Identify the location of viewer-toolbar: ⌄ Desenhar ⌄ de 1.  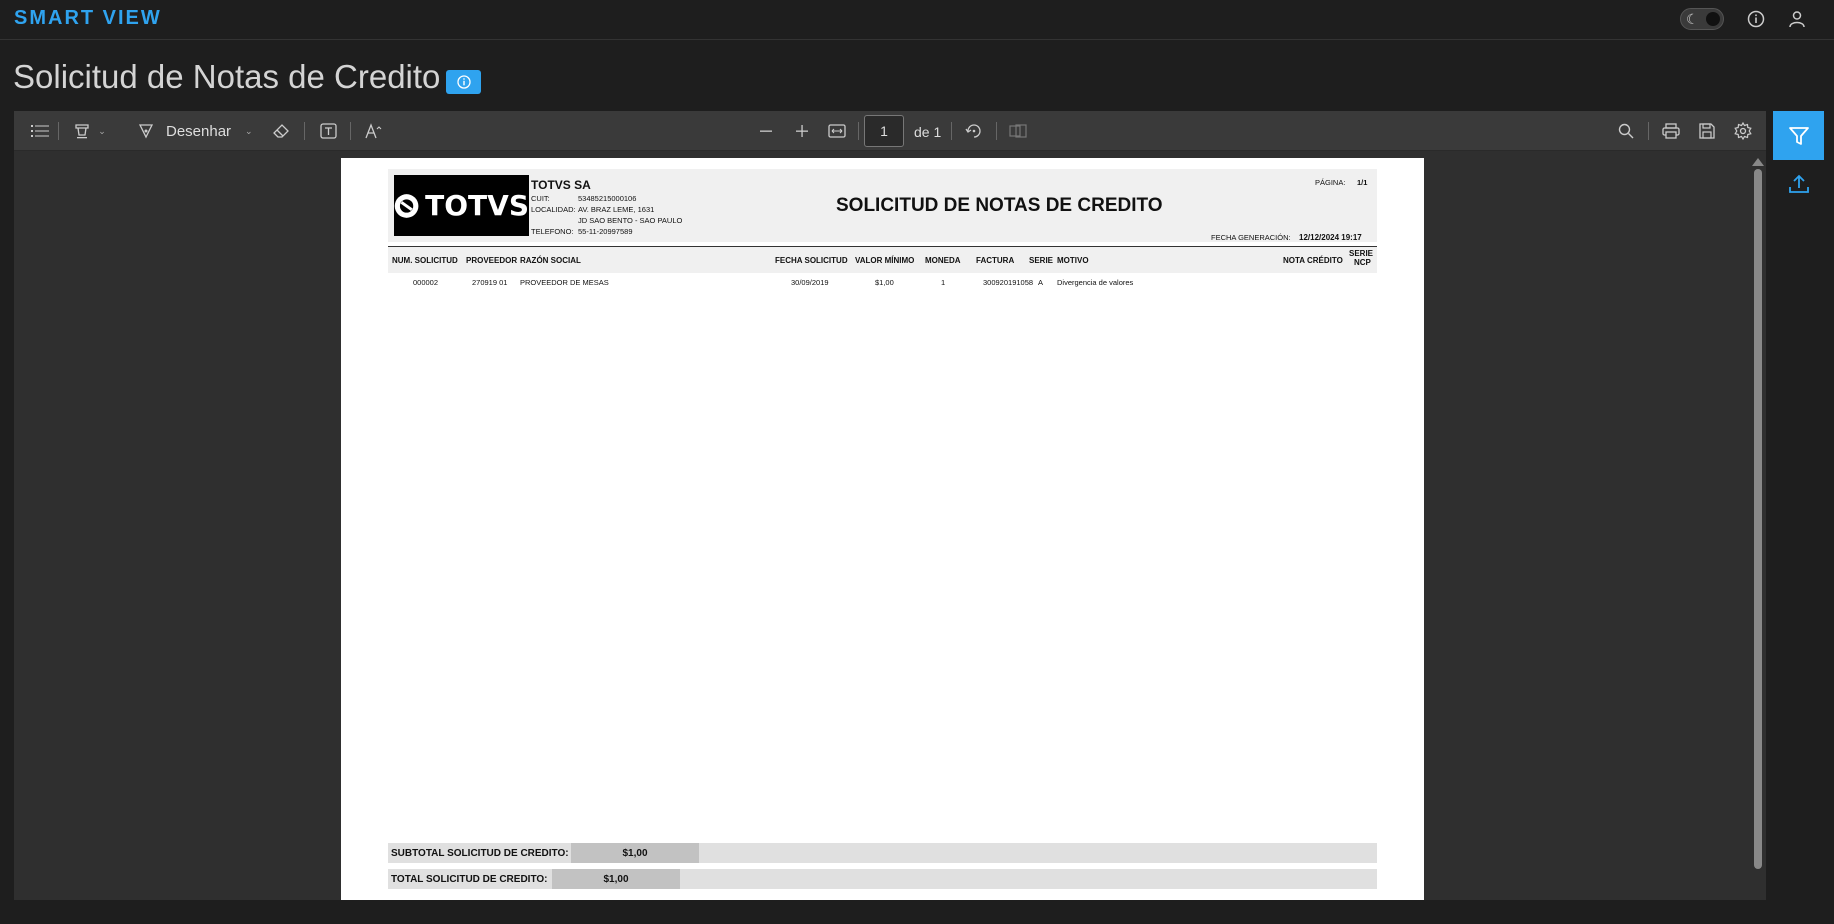
(890, 131).